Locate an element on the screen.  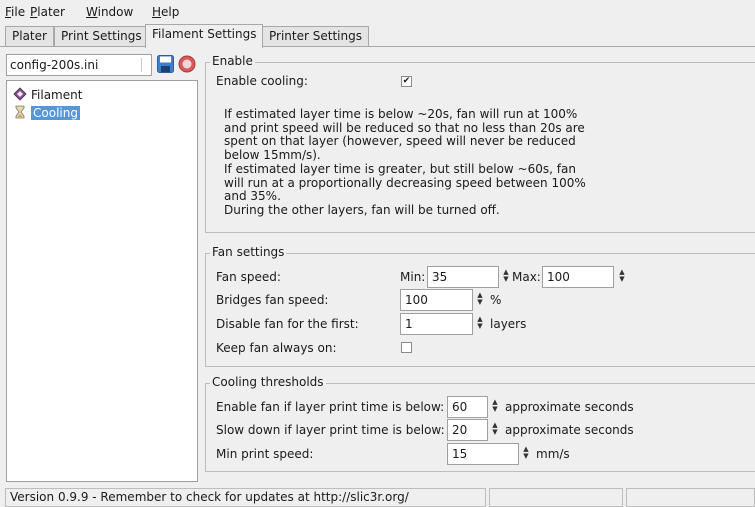
fan-min-input: 35 is located at coordinates (463, 277).